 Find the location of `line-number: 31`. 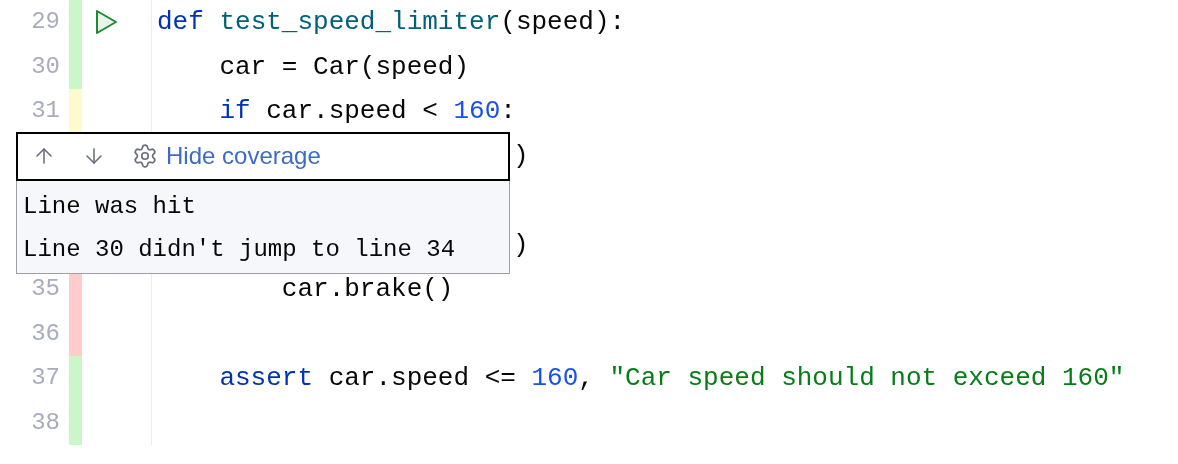

line-number: 31 is located at coordinates (45, 111).